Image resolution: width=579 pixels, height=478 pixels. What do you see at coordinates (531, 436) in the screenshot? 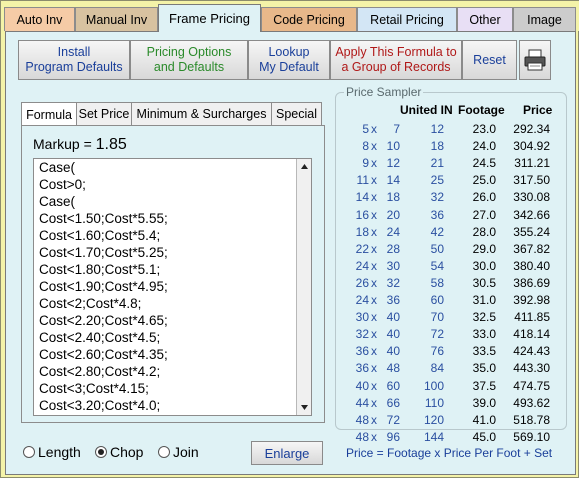
I see `price: 569.10` at bounding box center [531, 436].